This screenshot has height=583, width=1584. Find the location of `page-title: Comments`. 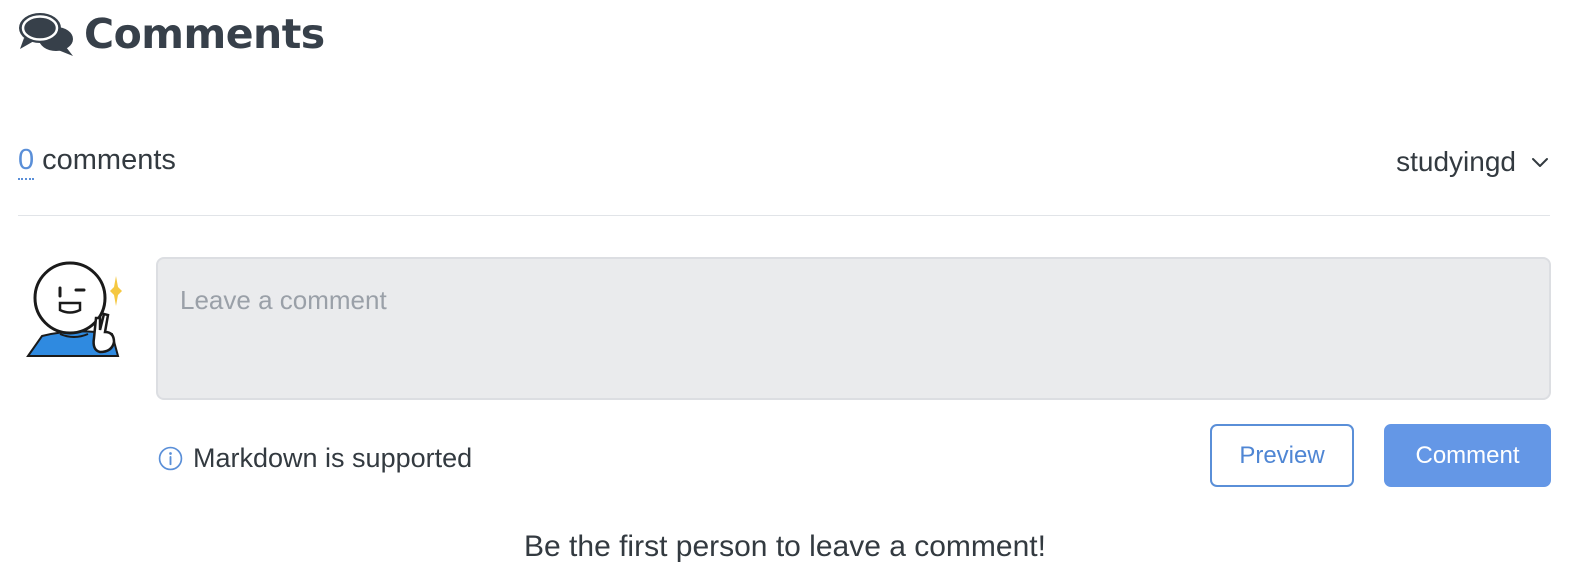

page-title: Comments is located at coordinates (204, 34).